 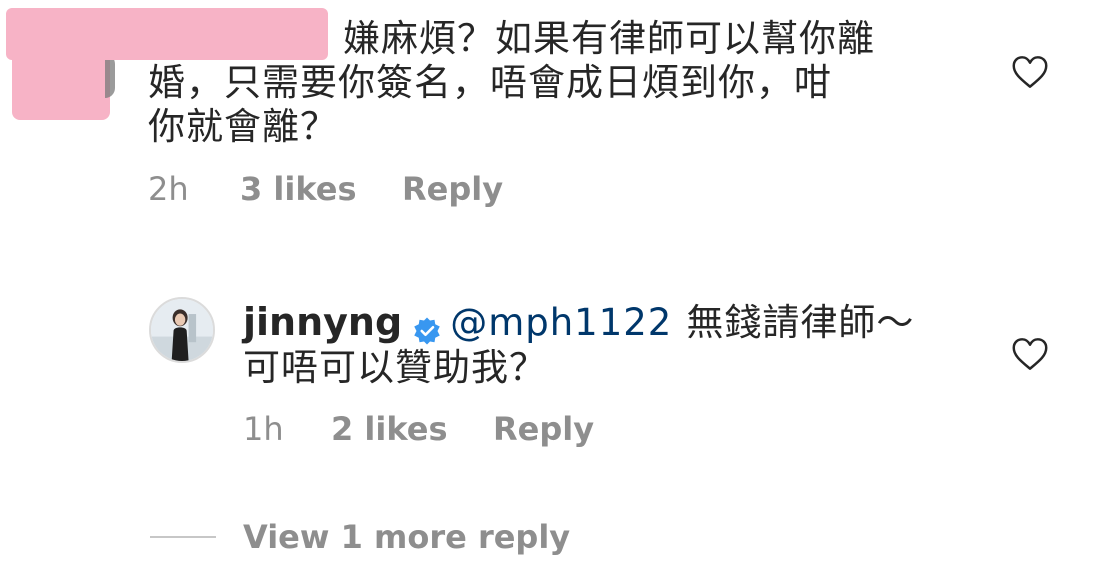 I want to click on view-more-replies-button: View 1 more reply, so click(x=406, y=537).